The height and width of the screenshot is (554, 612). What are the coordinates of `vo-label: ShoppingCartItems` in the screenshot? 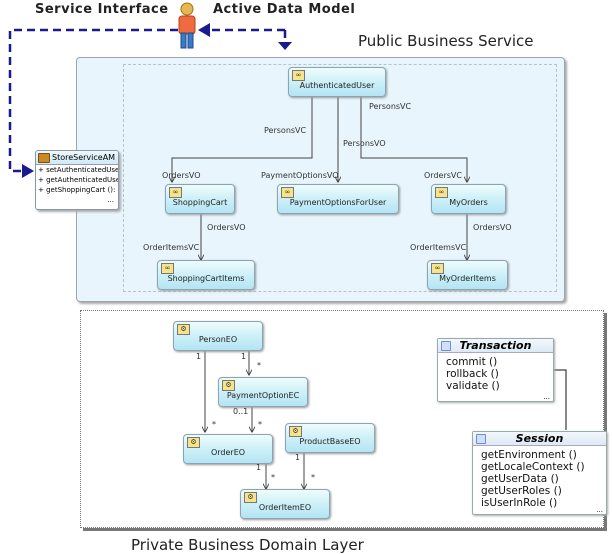 It's located at (206, 278).